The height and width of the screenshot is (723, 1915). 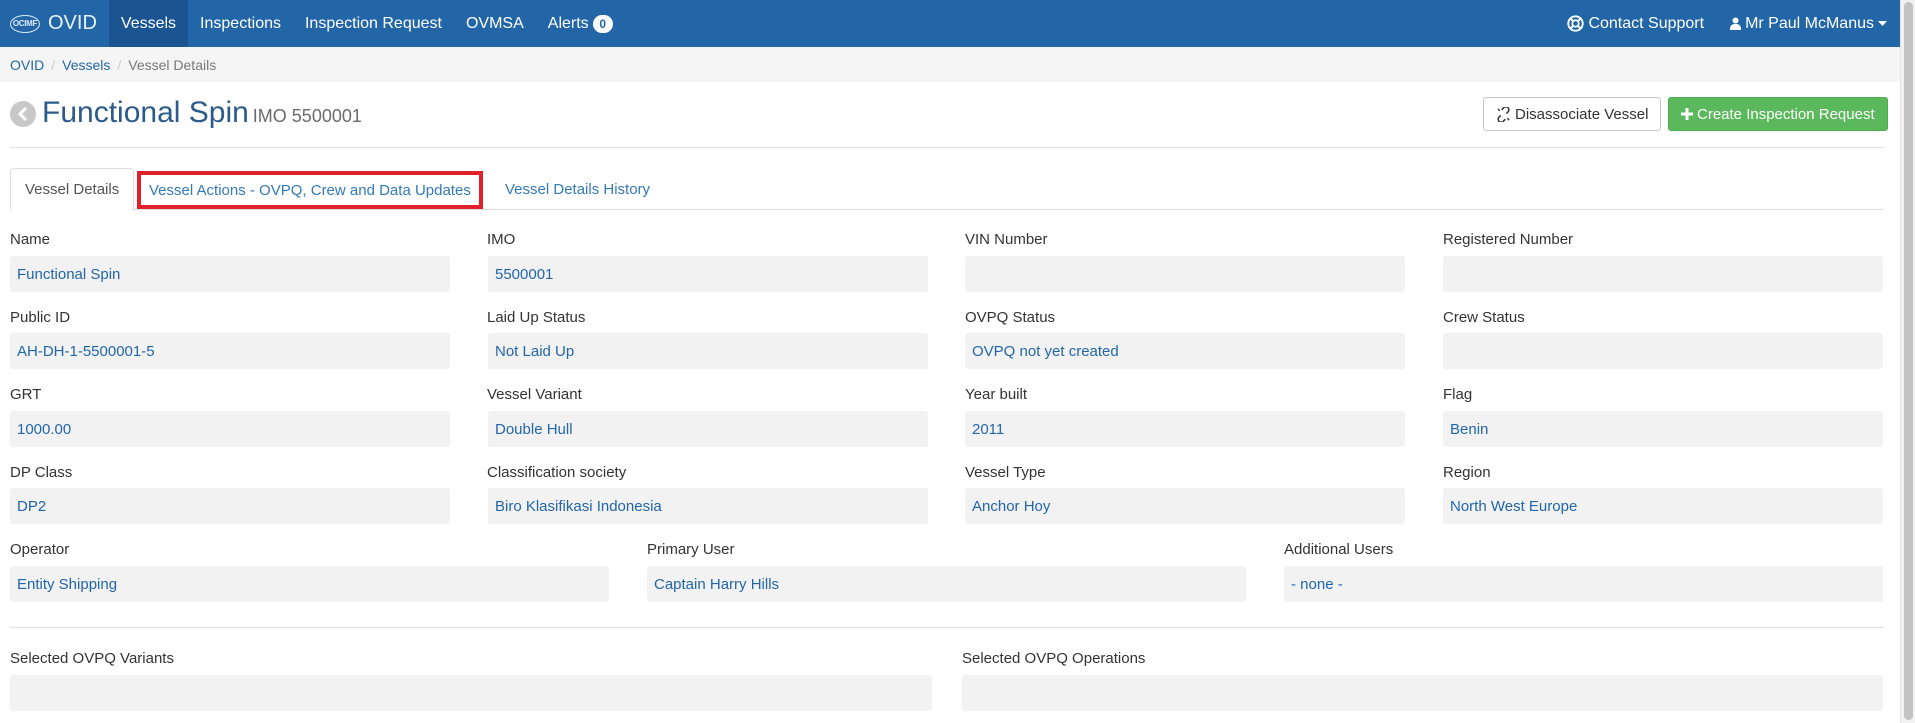 What do you see at coordinates (1663, 429) in the screenshot?
I see `flag-value: Benin` at bounding box center [1663, 429].